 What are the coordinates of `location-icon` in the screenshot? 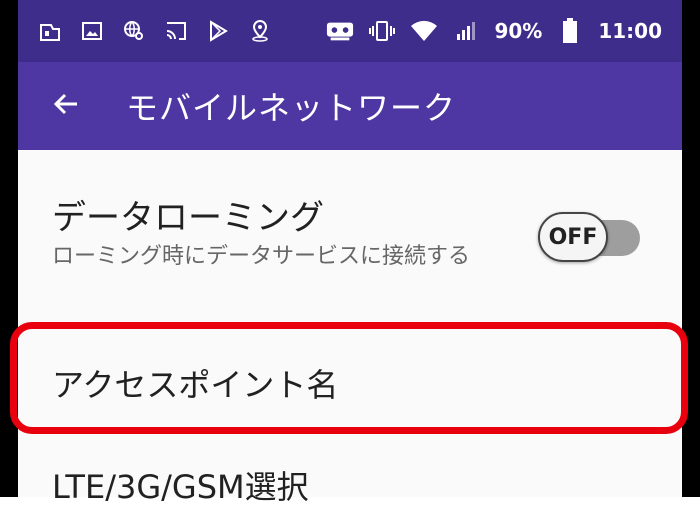 It's located at (260, 31).